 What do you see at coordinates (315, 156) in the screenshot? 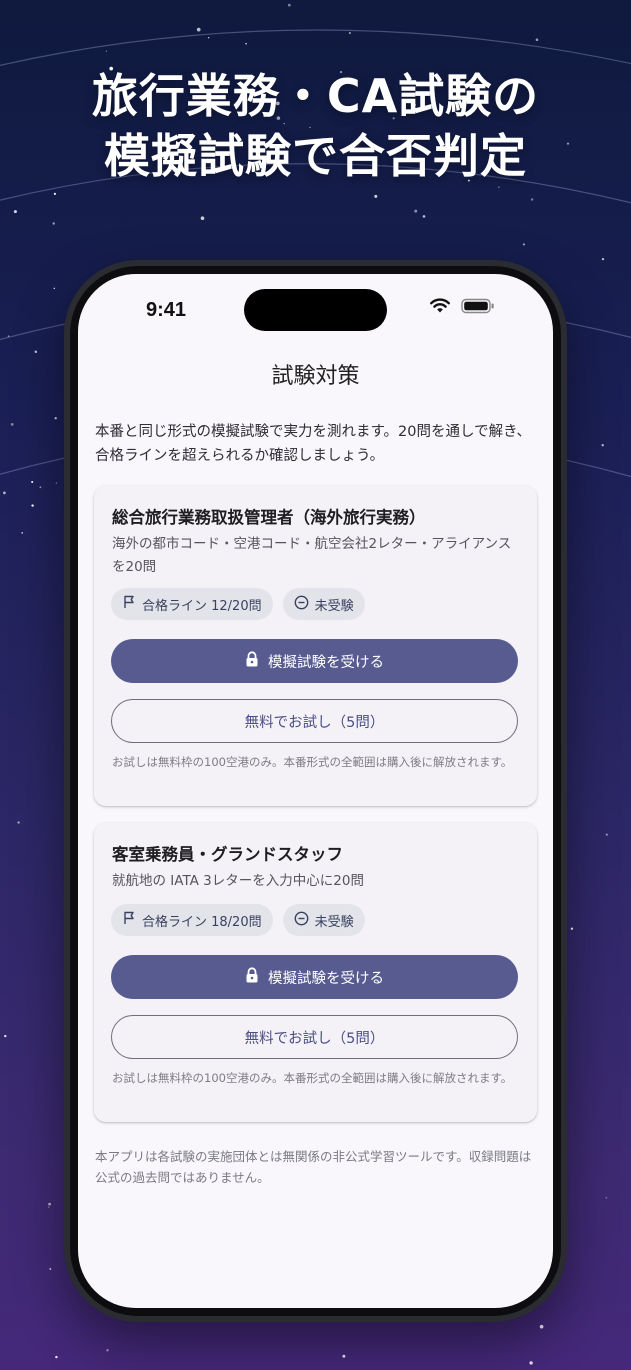
I see `headline-line-2: 模擬試験で合否判定` at bounding box center [315, 156].